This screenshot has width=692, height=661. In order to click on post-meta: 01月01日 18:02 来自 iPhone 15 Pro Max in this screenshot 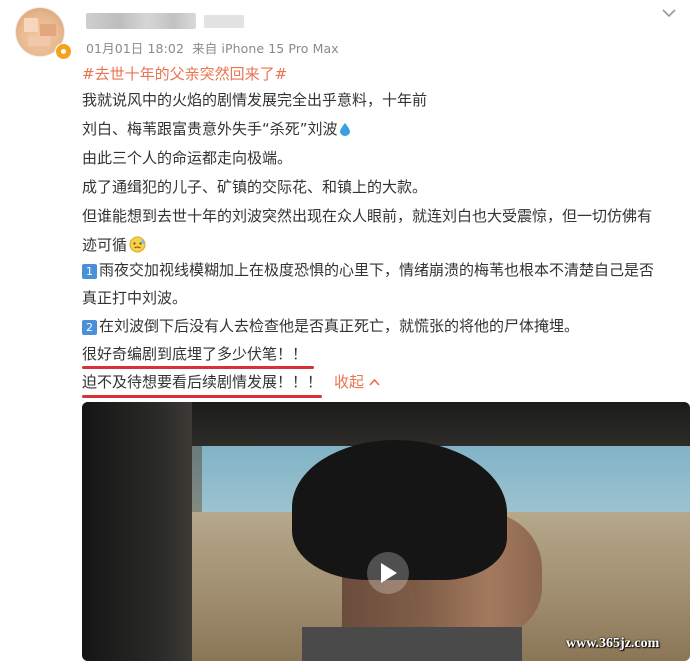, I will do `click(212, 47)`.